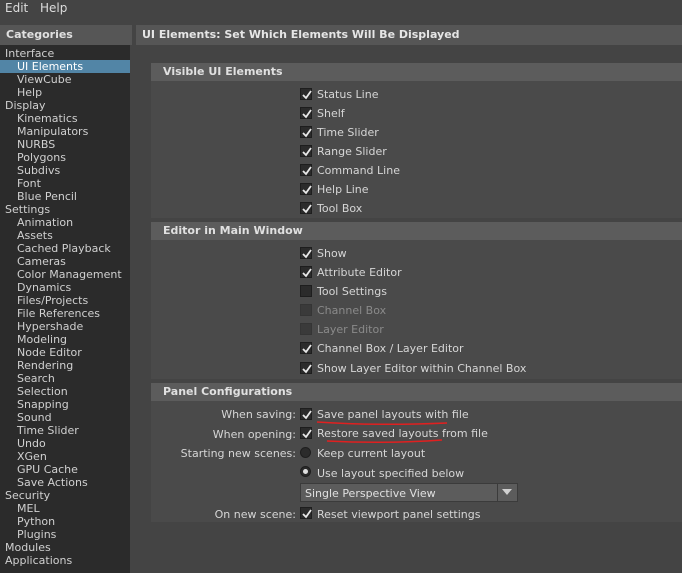 The width and height of the screenshot is (682, 573). I want to click on visible-ui-element-label: Shelf, so click(331, 113).